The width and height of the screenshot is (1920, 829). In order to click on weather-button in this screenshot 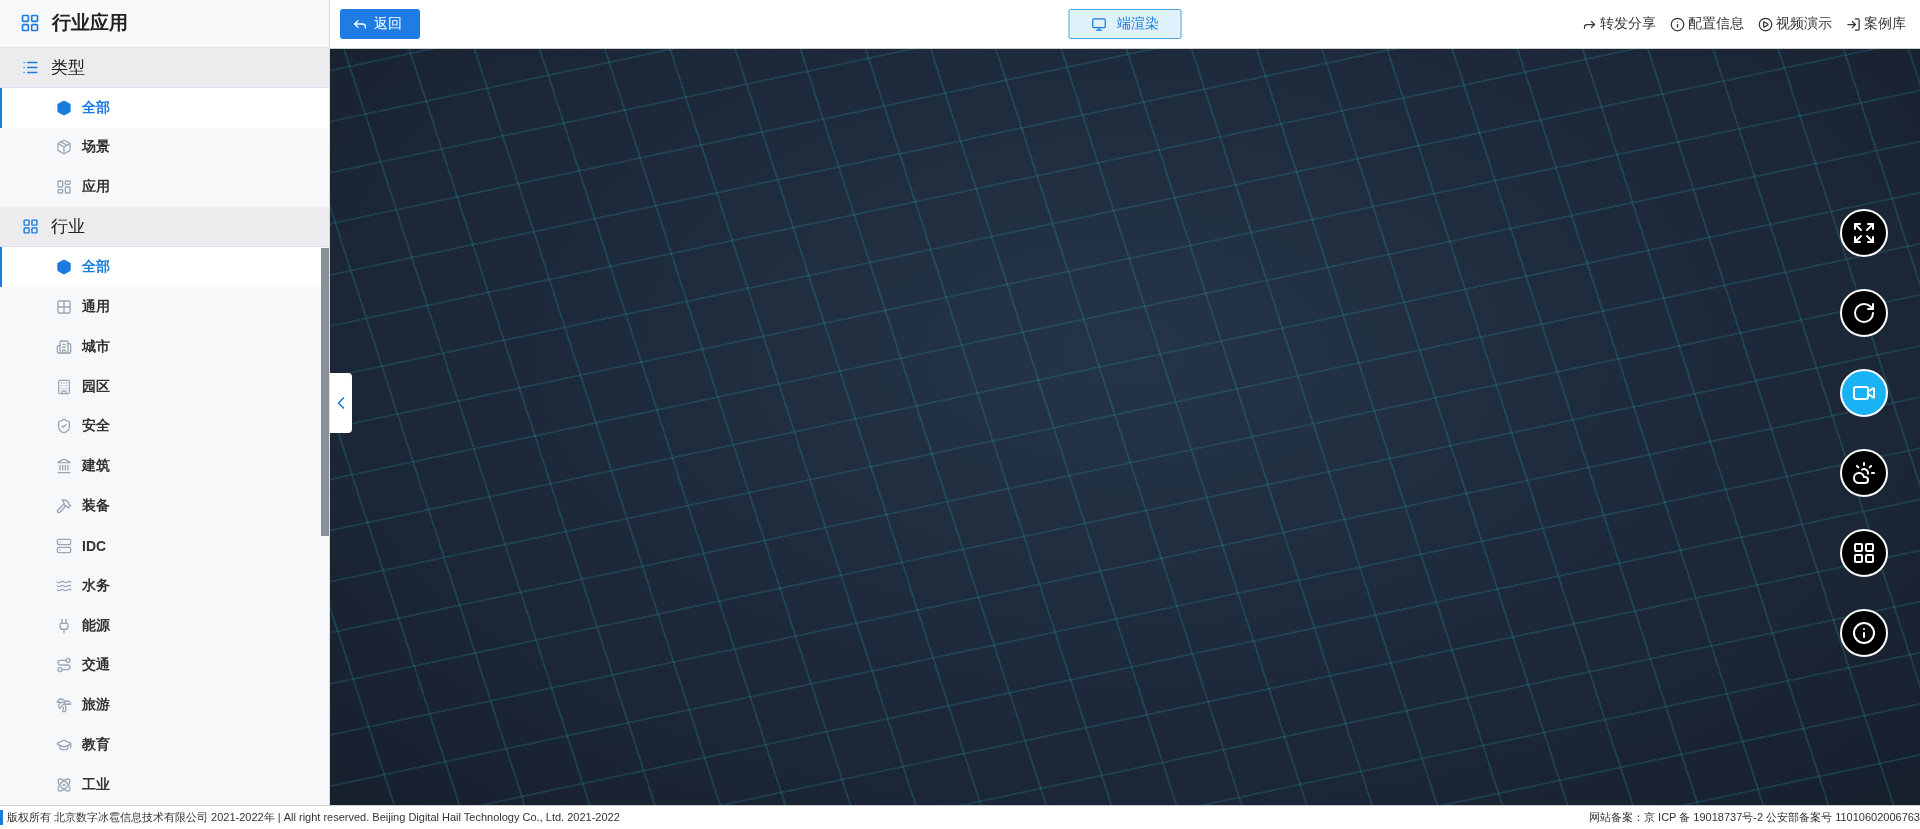, I will do `click(1864, 473)`.